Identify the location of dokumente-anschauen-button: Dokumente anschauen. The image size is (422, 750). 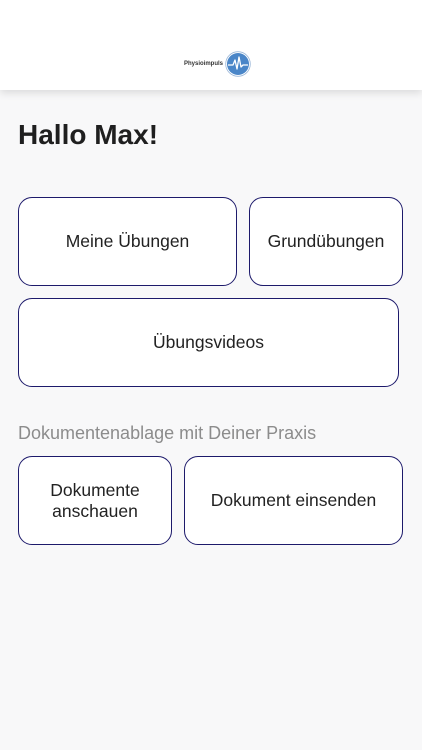
(95, 500).